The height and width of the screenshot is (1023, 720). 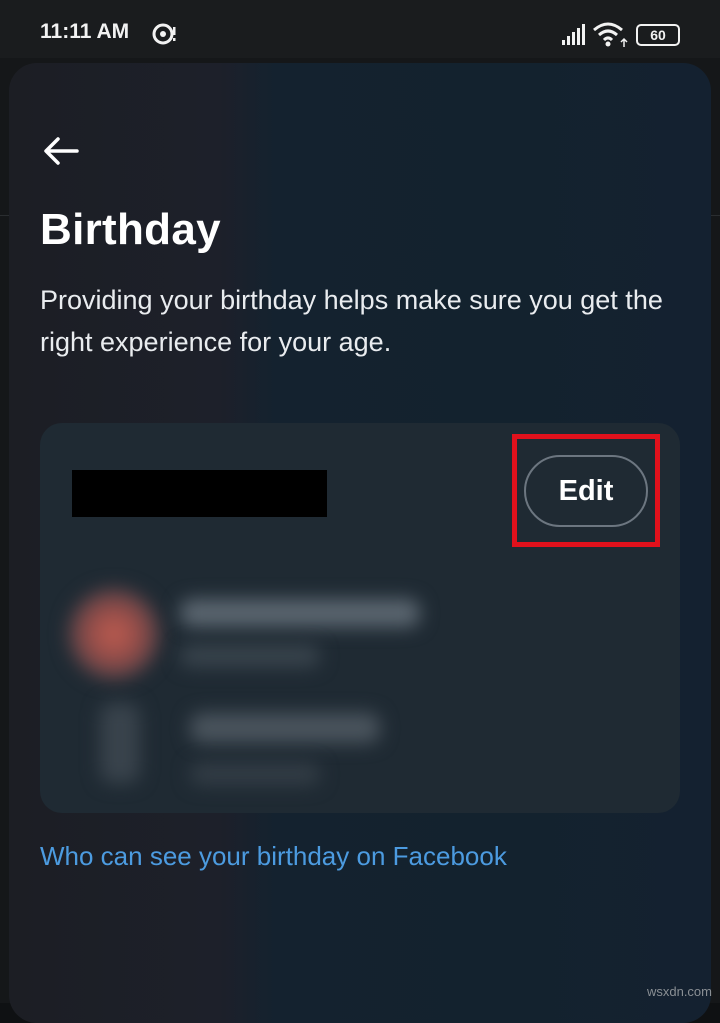 What do you see at coordinates (120, 743) in the screenshot?
I see `blurred-icon` at bounding box center [120, 743].